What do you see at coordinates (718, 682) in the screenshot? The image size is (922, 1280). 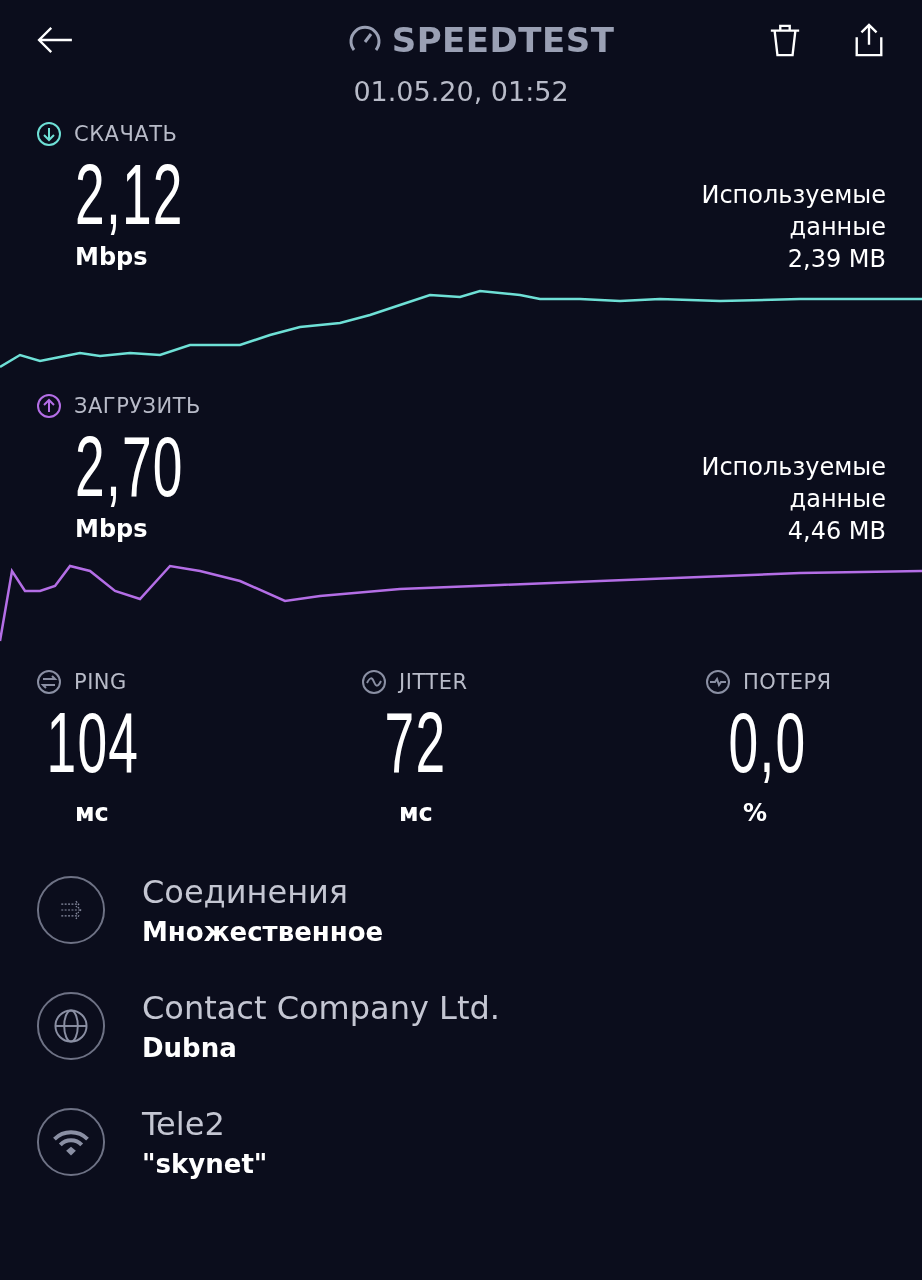 I see `loss-icon` at bounding box center [718, 682].